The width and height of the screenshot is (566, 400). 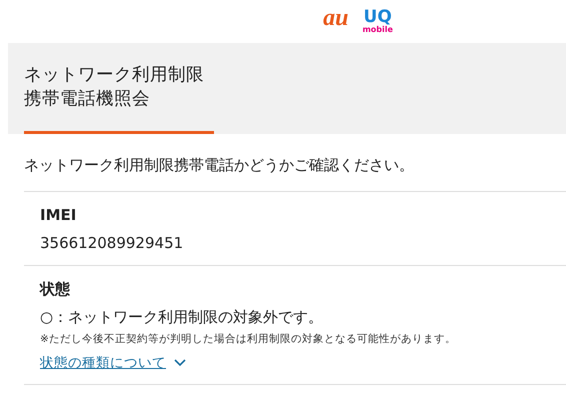 What do you see at coordinates (55, 289) in the screenshot?
I see `status-label: 状態` at bounding box center [55, 289].